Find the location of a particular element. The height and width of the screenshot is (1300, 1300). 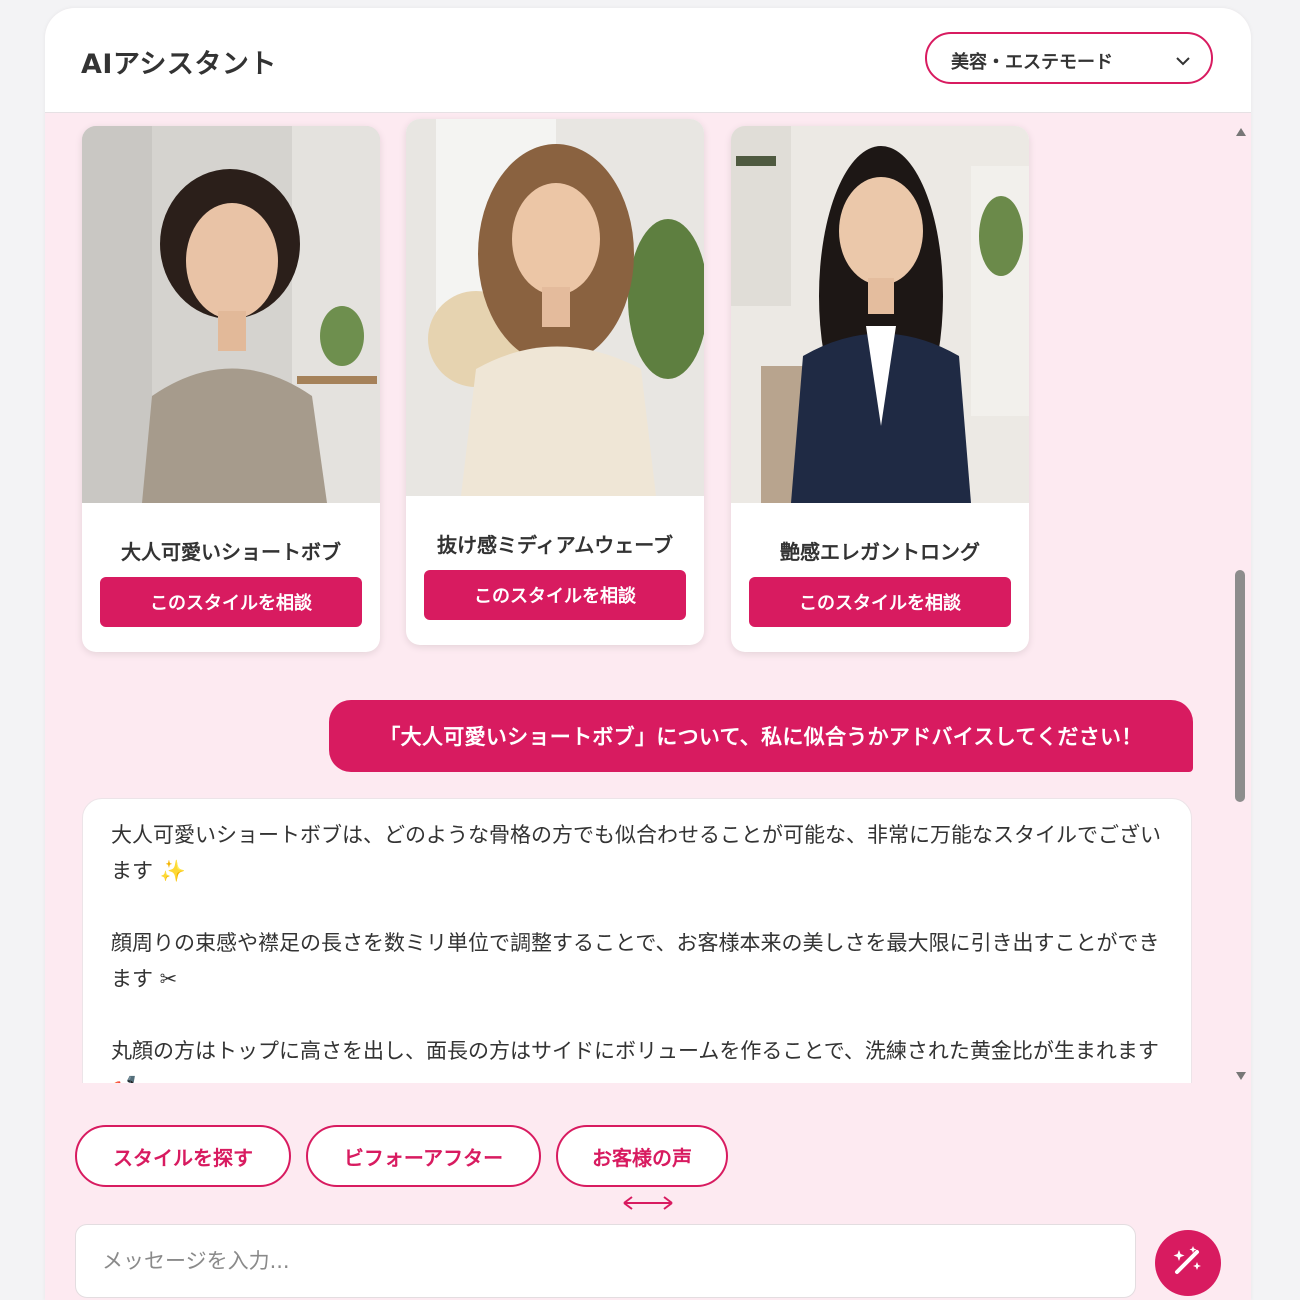

style-card-title: 艶感エレガントロング is located at coordinates (880, 552).